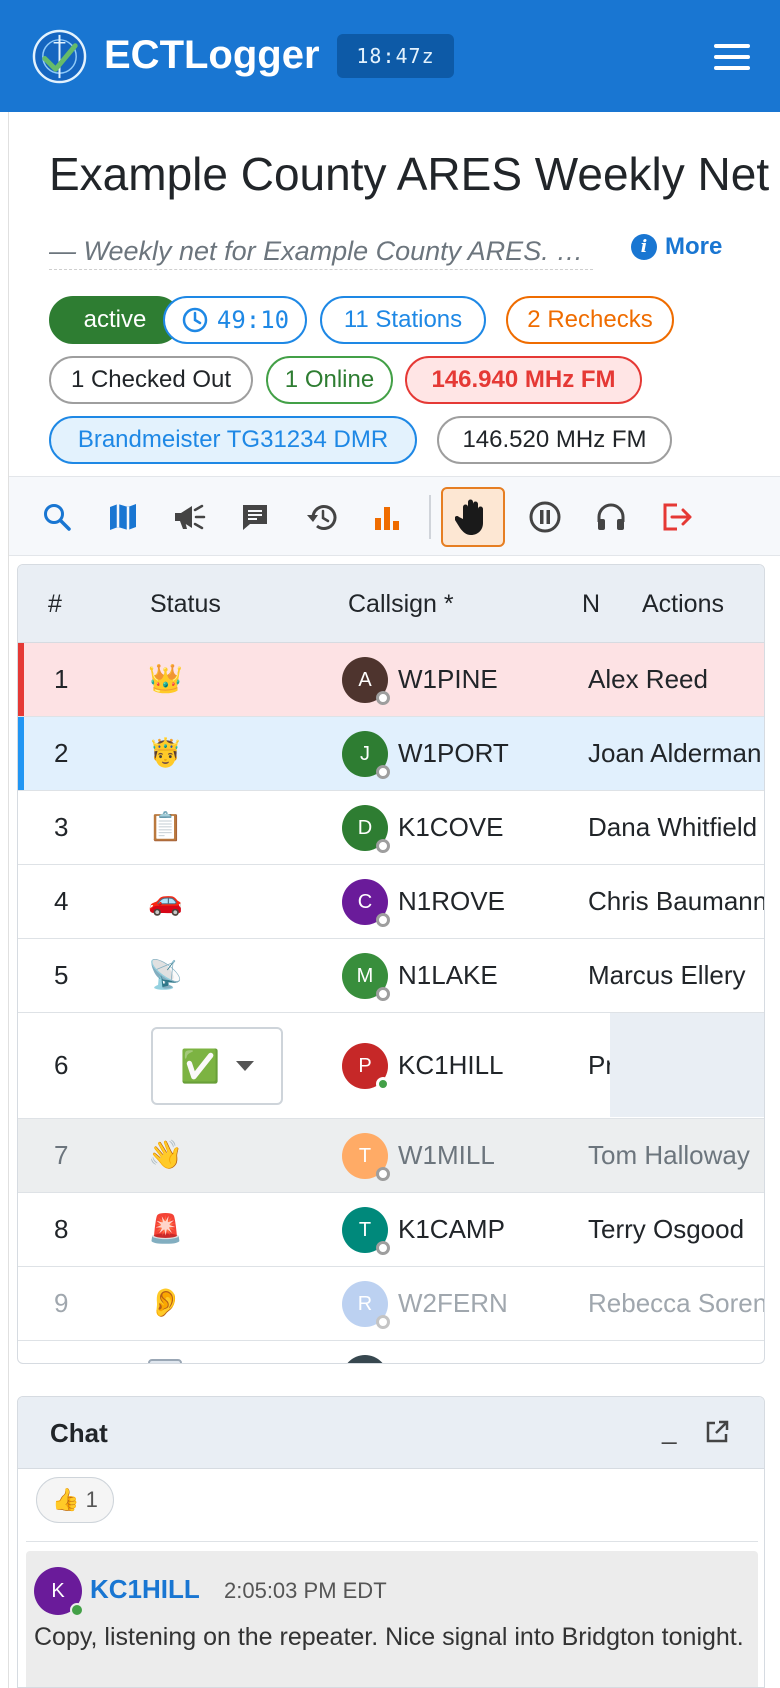 The height and width of the screenshot is (1688, 780). What do you see at coordinates (366, 681) in the screenshot?
I see `avatar: A` at bounding box center [366, 681].